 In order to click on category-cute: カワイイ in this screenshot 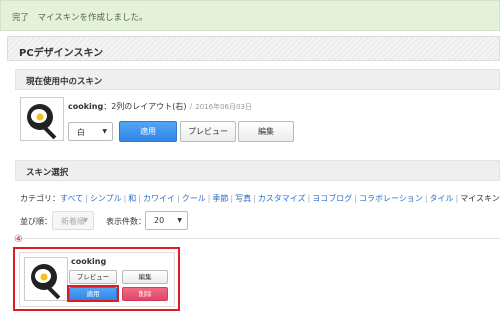, I will do `click(159, 198)`.